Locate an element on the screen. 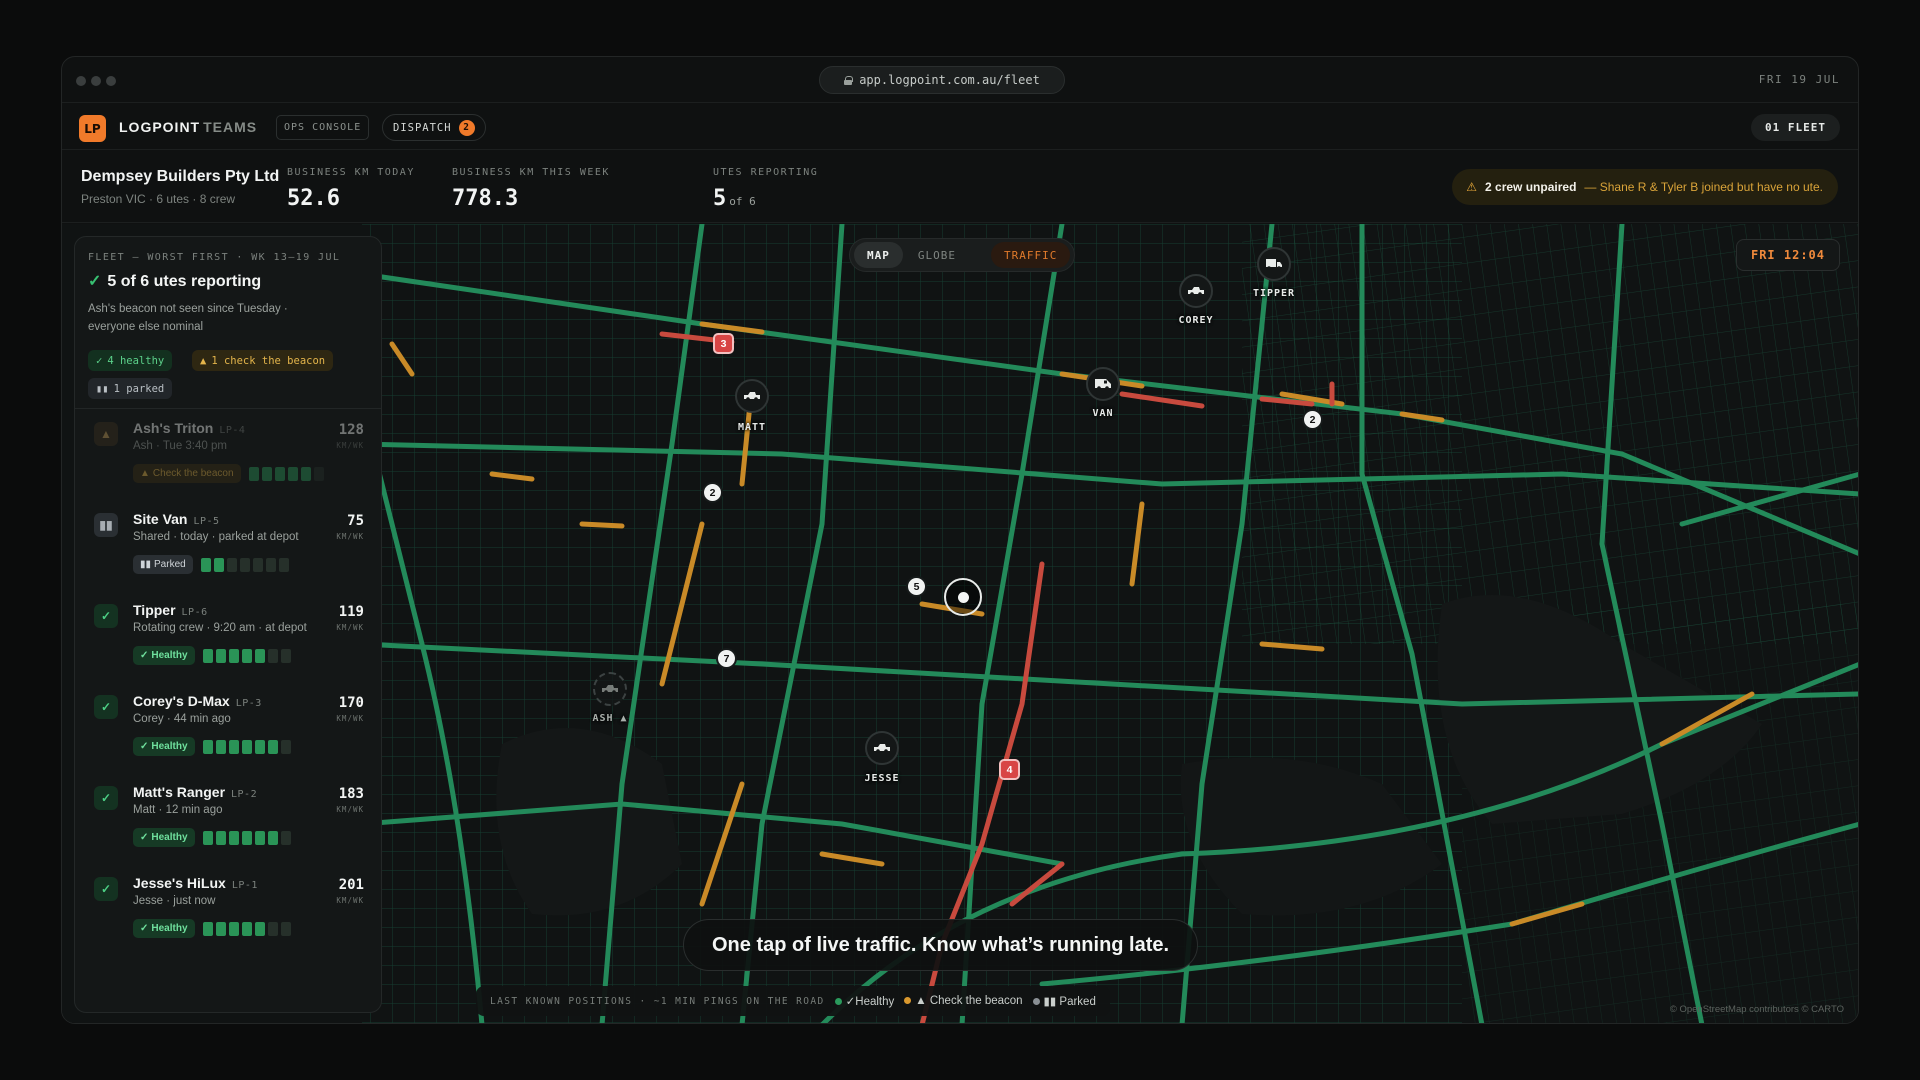 The image size is (1920, 1080). ute-plate: LP-6 is located at coordinates (194, 612).